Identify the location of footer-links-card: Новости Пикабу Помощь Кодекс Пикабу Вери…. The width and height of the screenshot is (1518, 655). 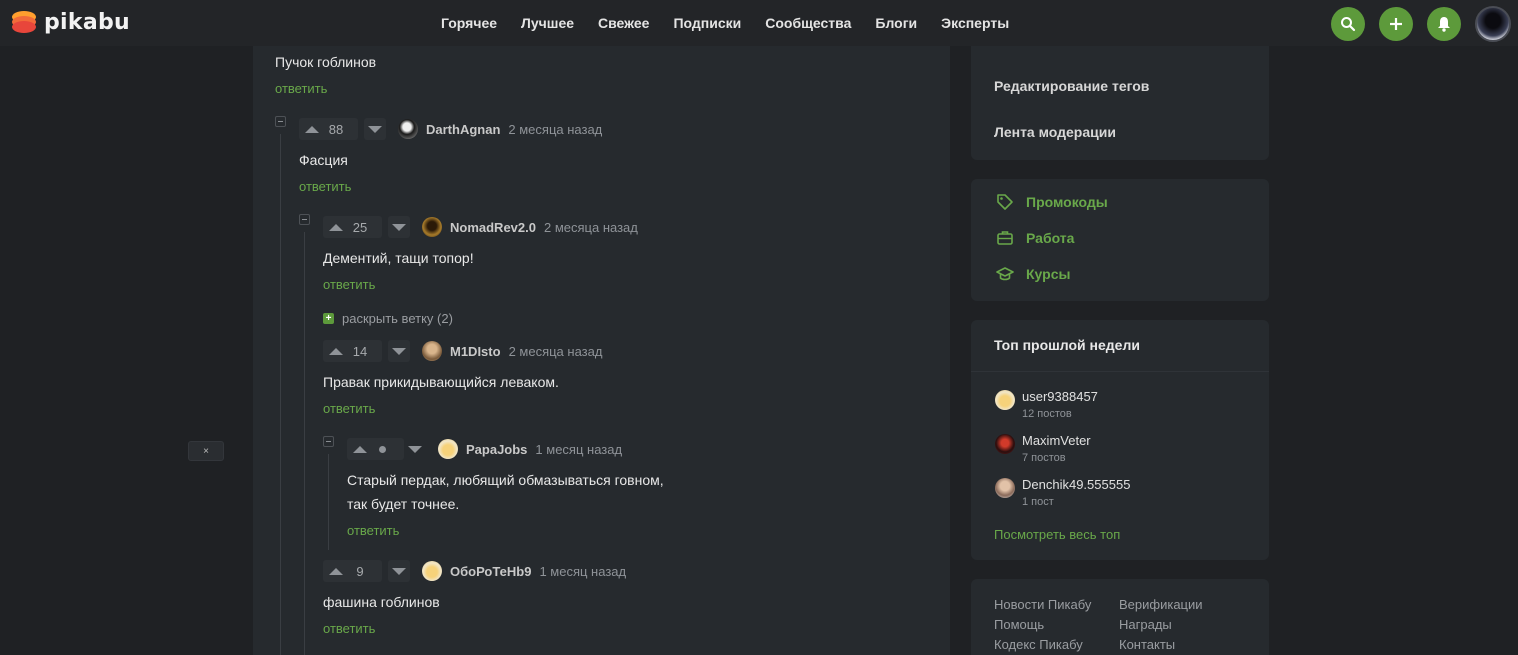
(1120, 617).